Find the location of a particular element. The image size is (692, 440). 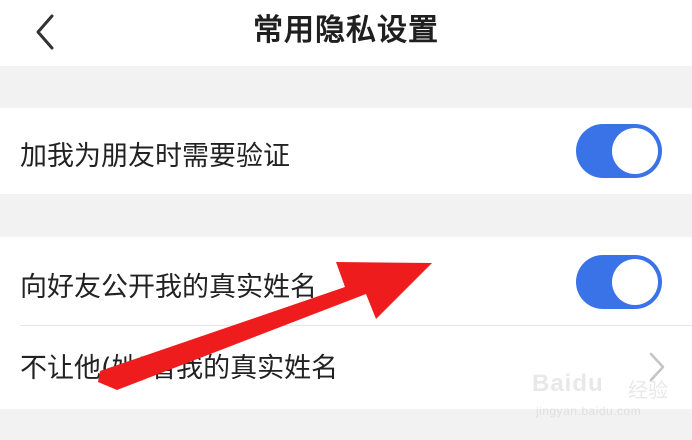

setting-label-friend-verification: 加我为朋友时需要验证 is located at coordinates (155, 156).